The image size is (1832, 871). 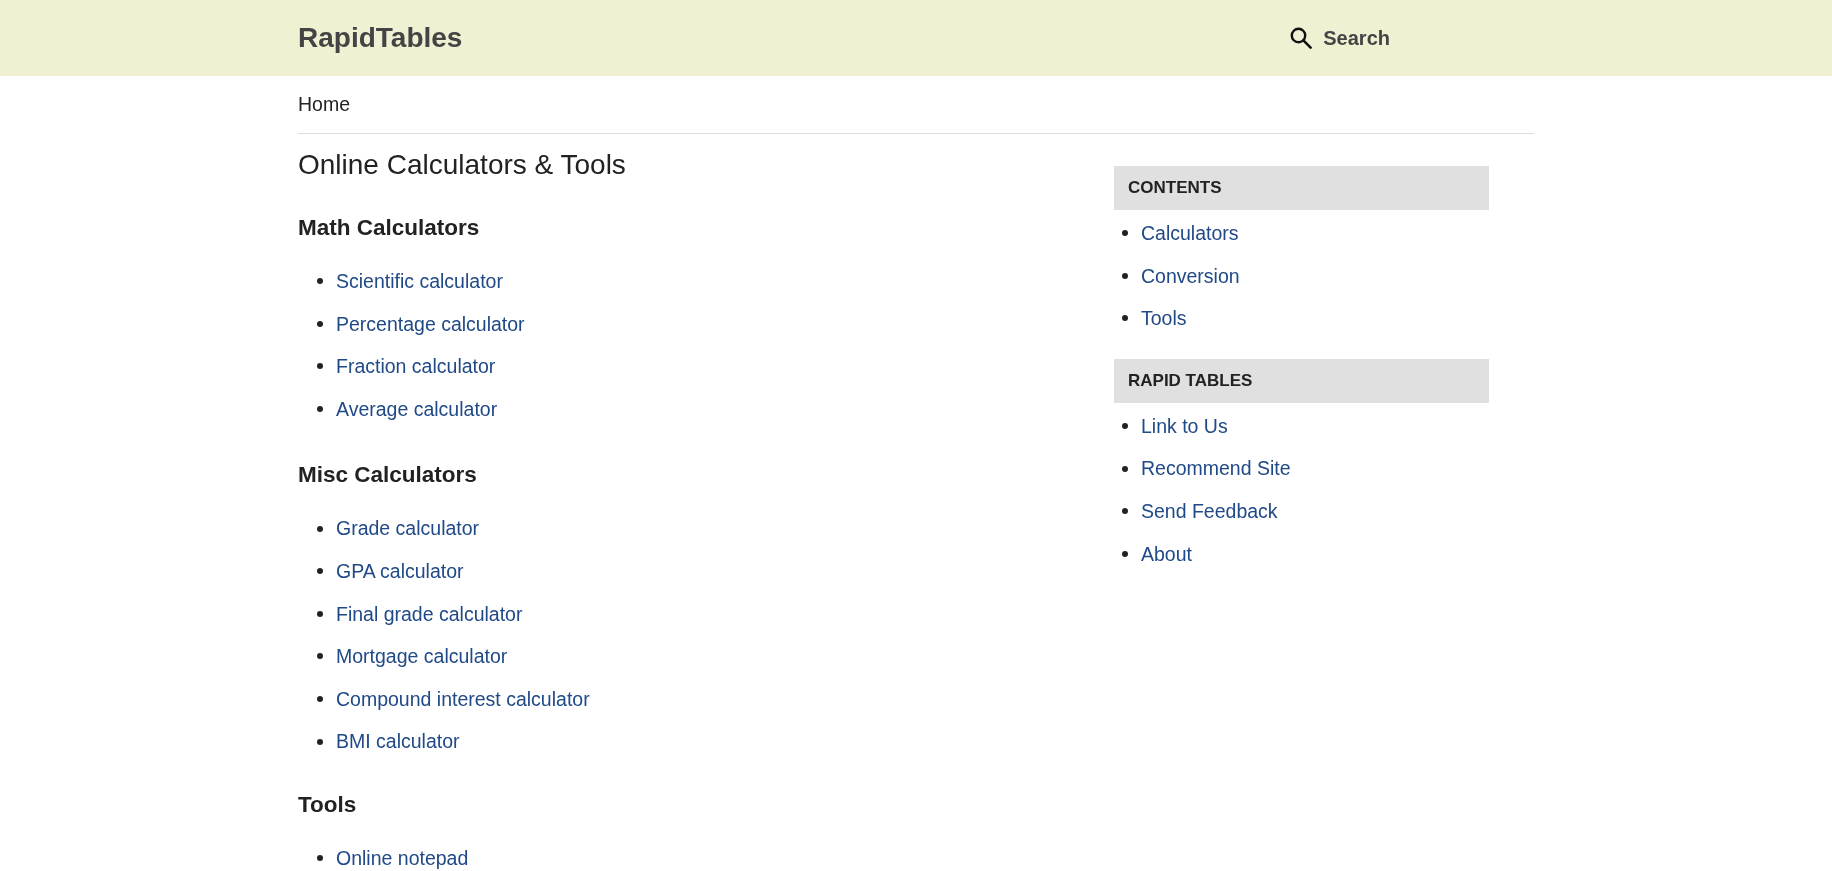 I want to click on sidebar-link: Calculators, so click(x=1190, y=233).